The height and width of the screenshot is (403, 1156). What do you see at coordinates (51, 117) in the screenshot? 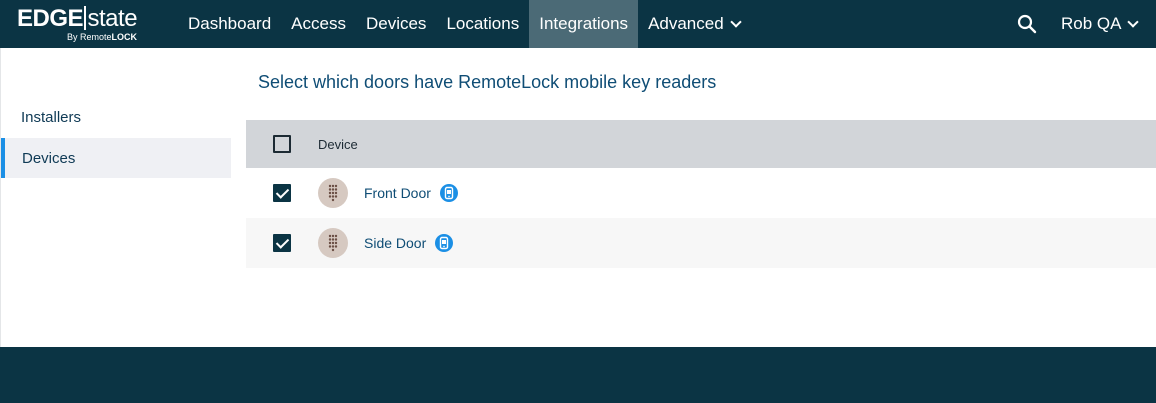
I see `sidebar-item-label: Installers` at bounding box center [51, 117].